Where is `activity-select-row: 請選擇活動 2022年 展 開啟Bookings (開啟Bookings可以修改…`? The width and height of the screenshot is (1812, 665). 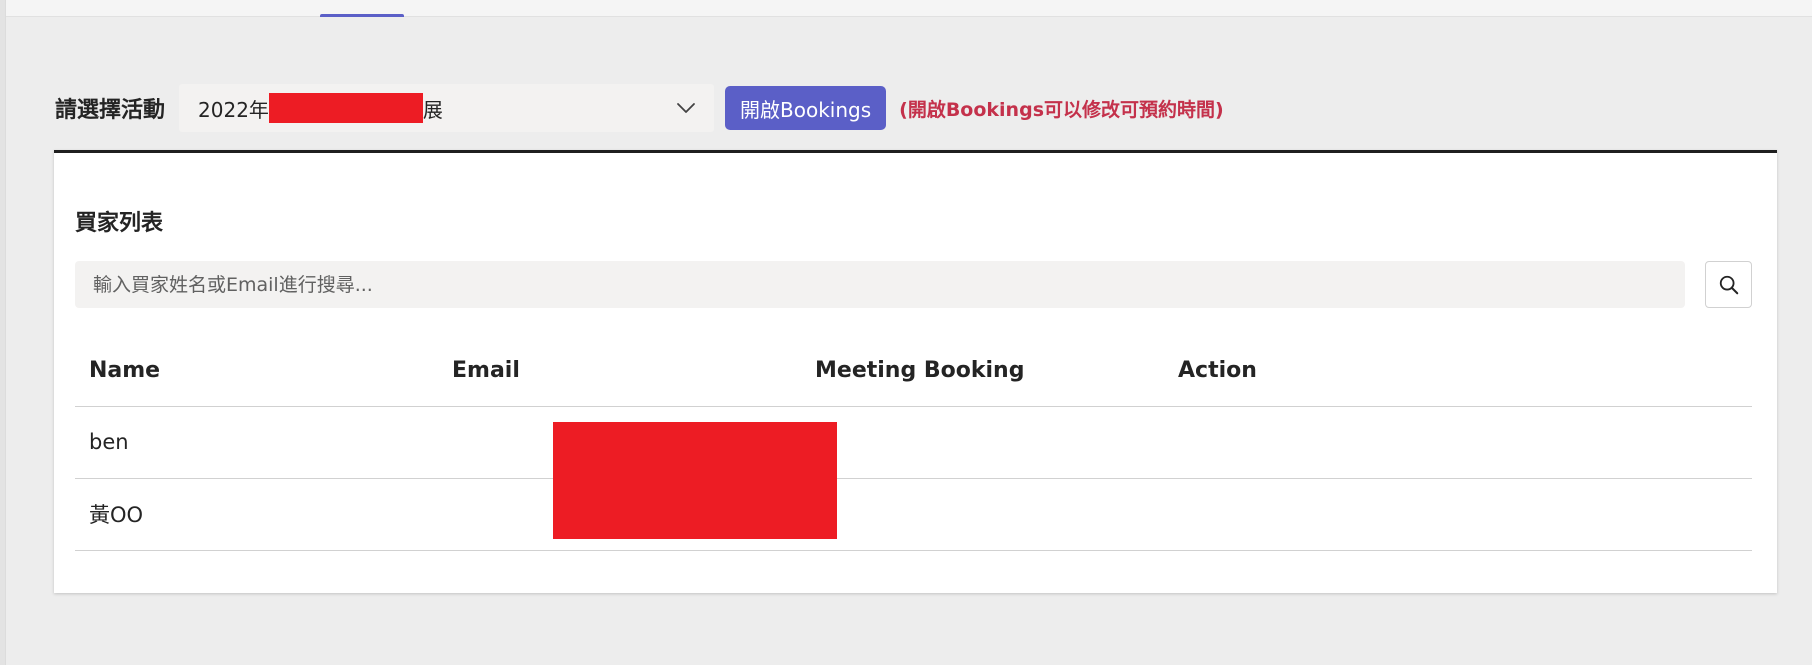
activity-select-row: 請選擇活動 2022年 展 開啟Bookings (開啟Bookings可以修改… is located at coordinates (639, 108).